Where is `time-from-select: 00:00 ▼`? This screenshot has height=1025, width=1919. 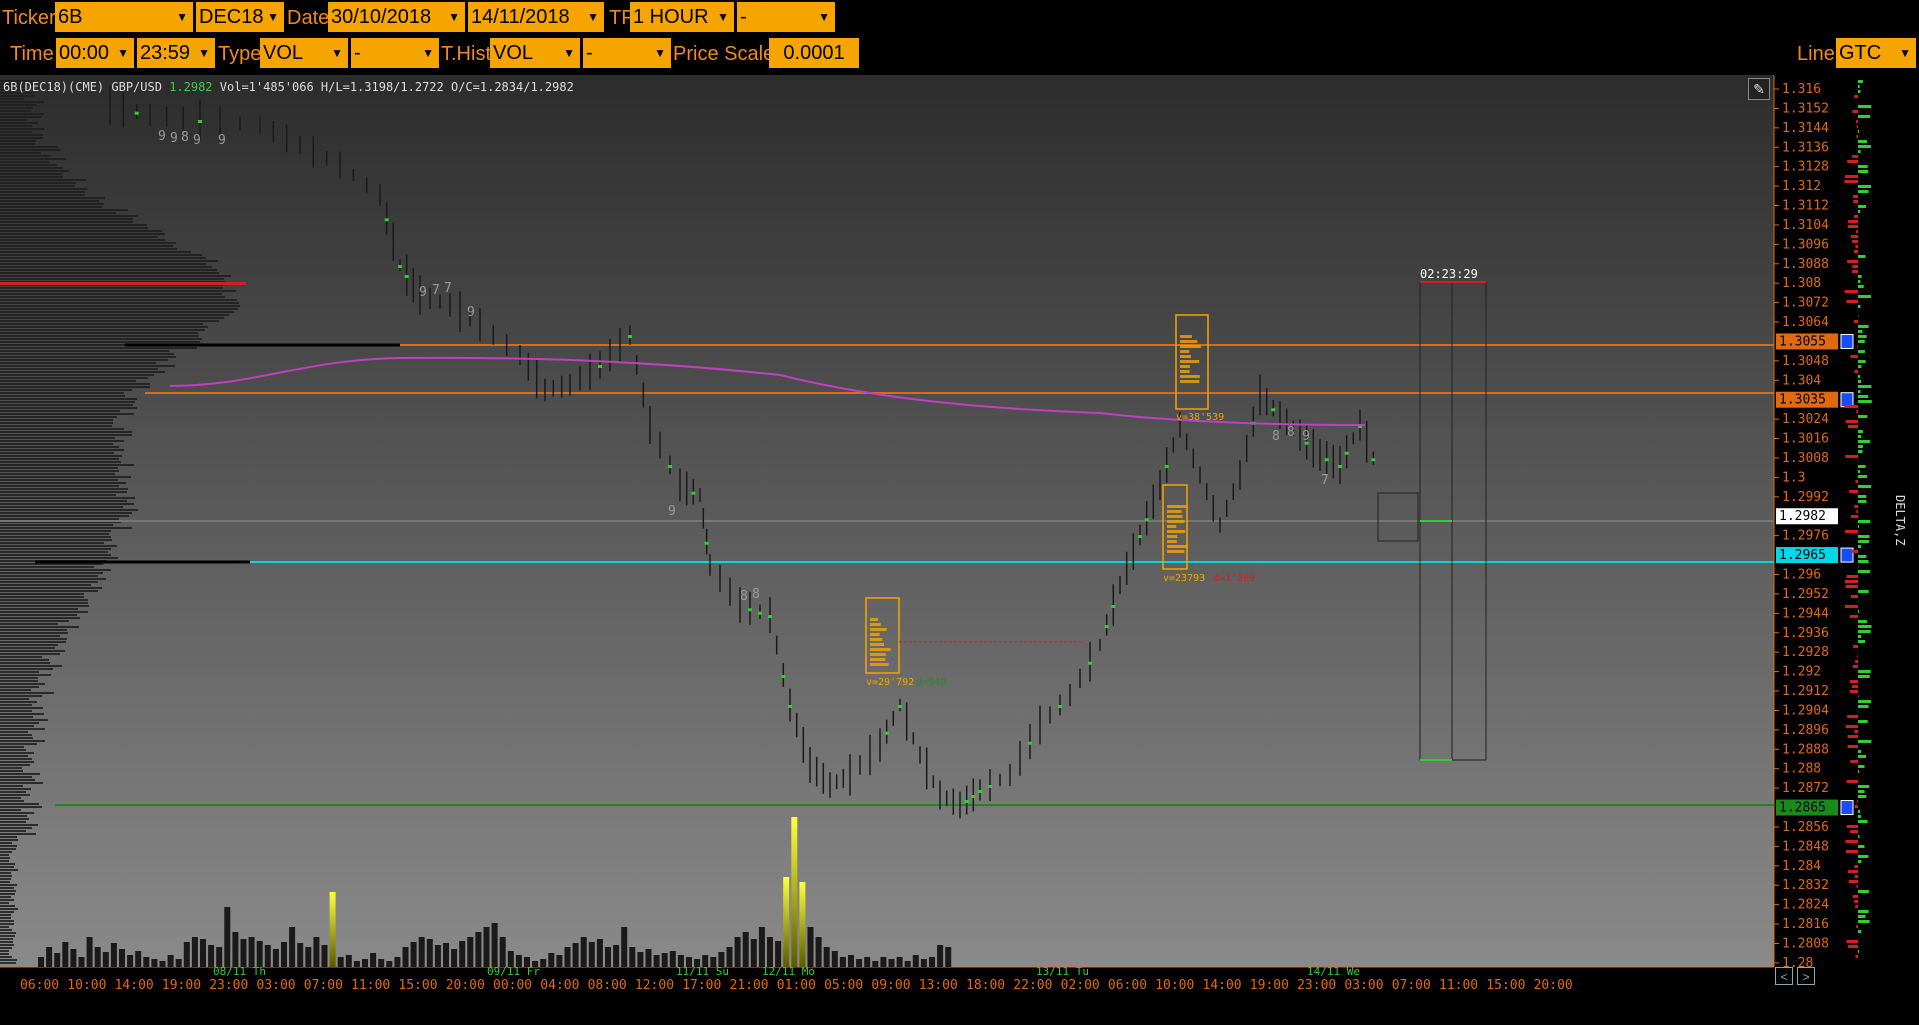
time-from-select: 00:00 ▼ is located at coordinates (95, 53).